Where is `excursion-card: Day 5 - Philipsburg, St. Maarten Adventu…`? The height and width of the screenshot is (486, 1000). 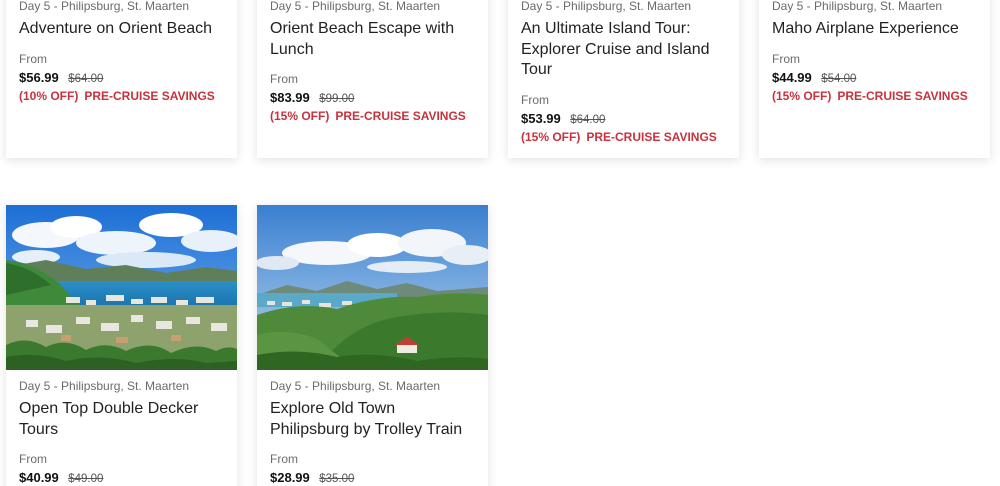 excursion-card: Day 5 - Philipsburg, St. Maarten Adventu… is located at coordinates (121, 79).